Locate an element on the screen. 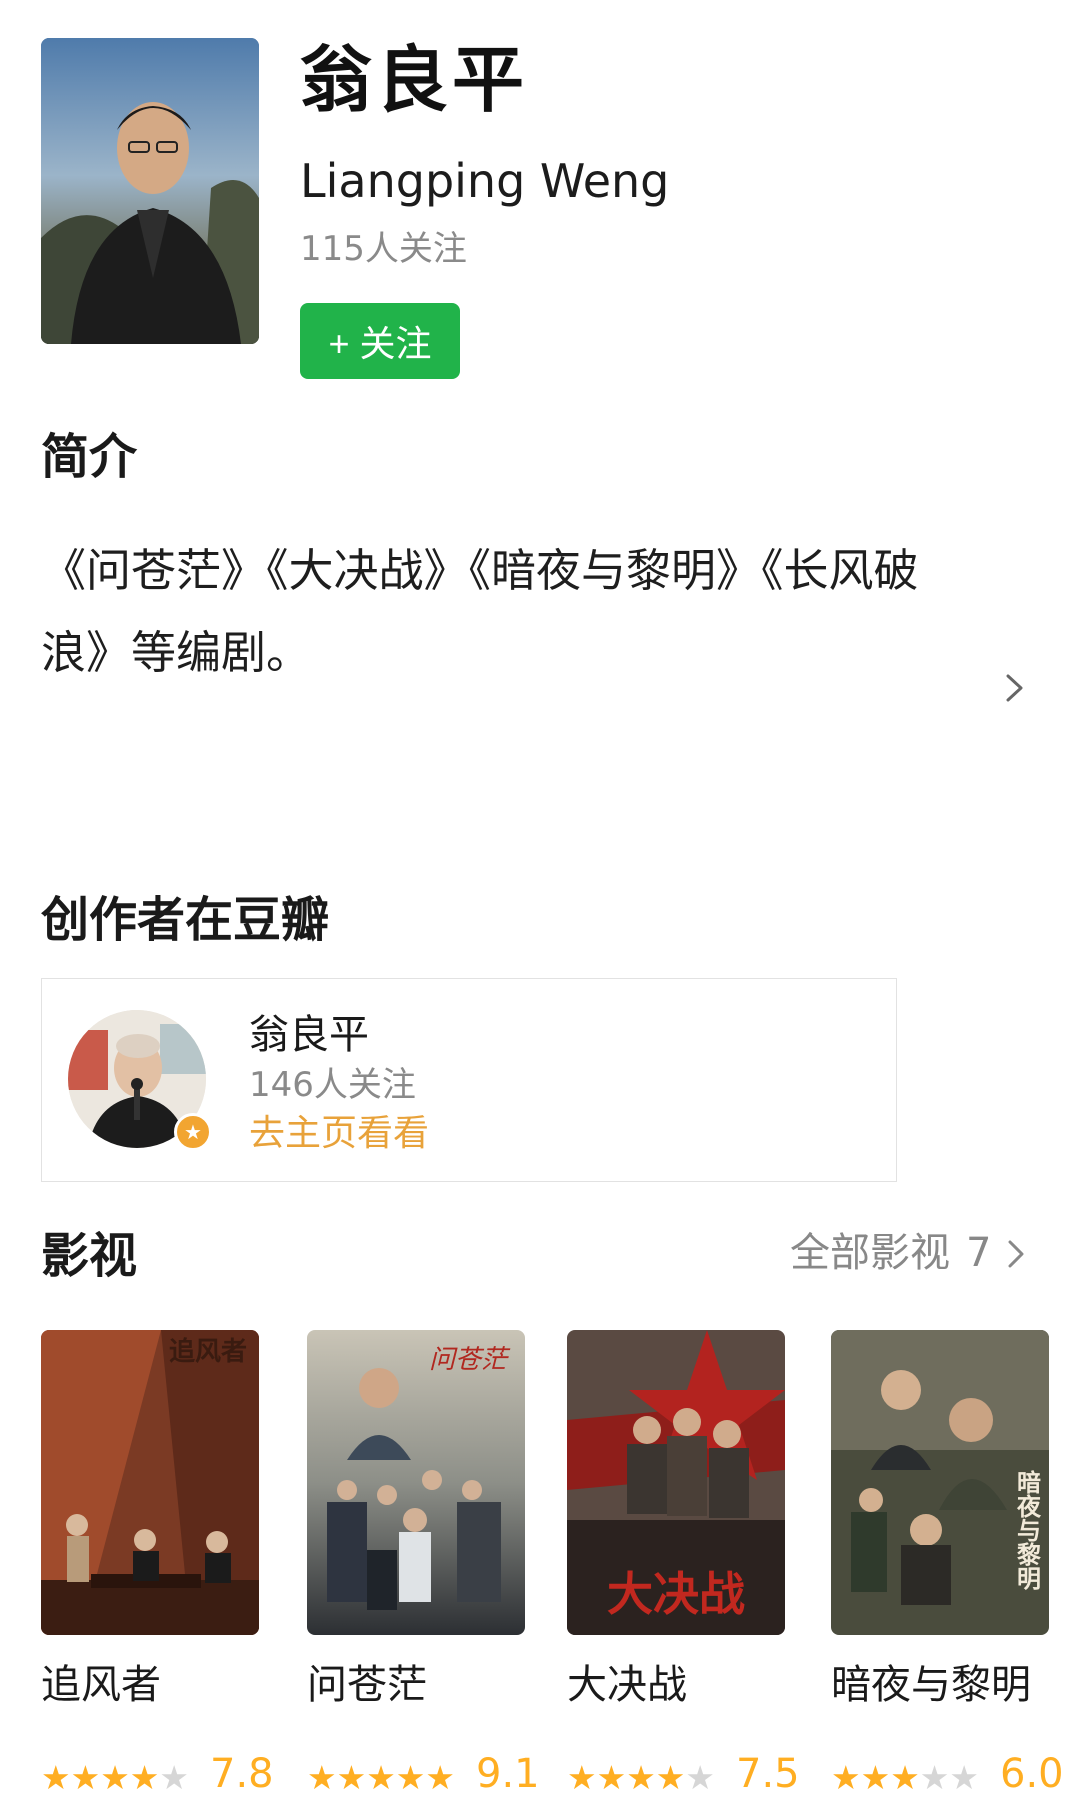 This screenshot has height=1805, width=1080. rating-score: 6.0 is located at coordinates (1032, 1774).